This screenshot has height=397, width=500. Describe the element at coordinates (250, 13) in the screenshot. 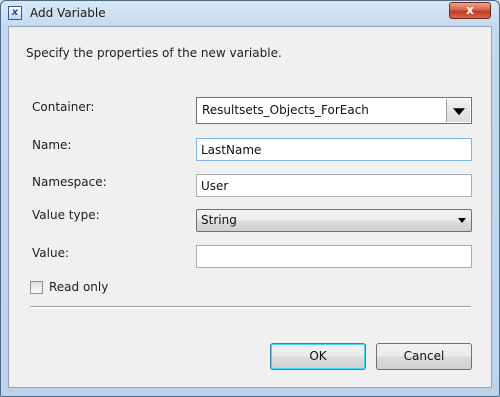

I see `title-bar: x Add Variable x` at that location.